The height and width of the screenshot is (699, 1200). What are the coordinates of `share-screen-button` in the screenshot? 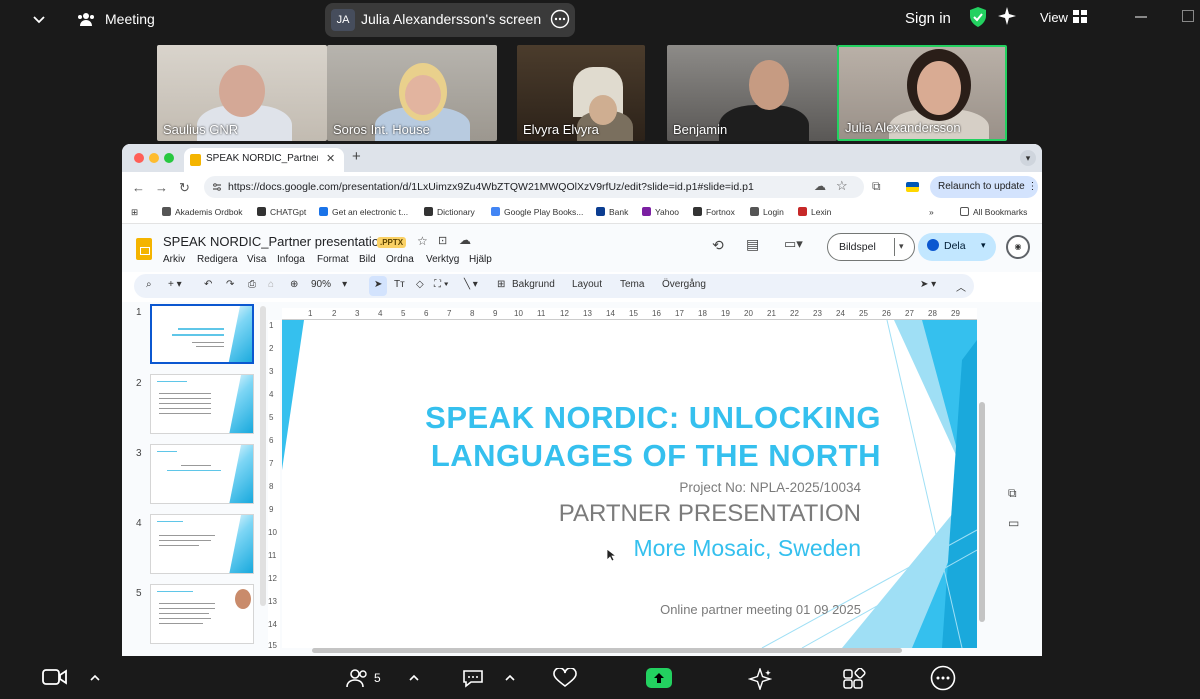 It's located at (659, 678).